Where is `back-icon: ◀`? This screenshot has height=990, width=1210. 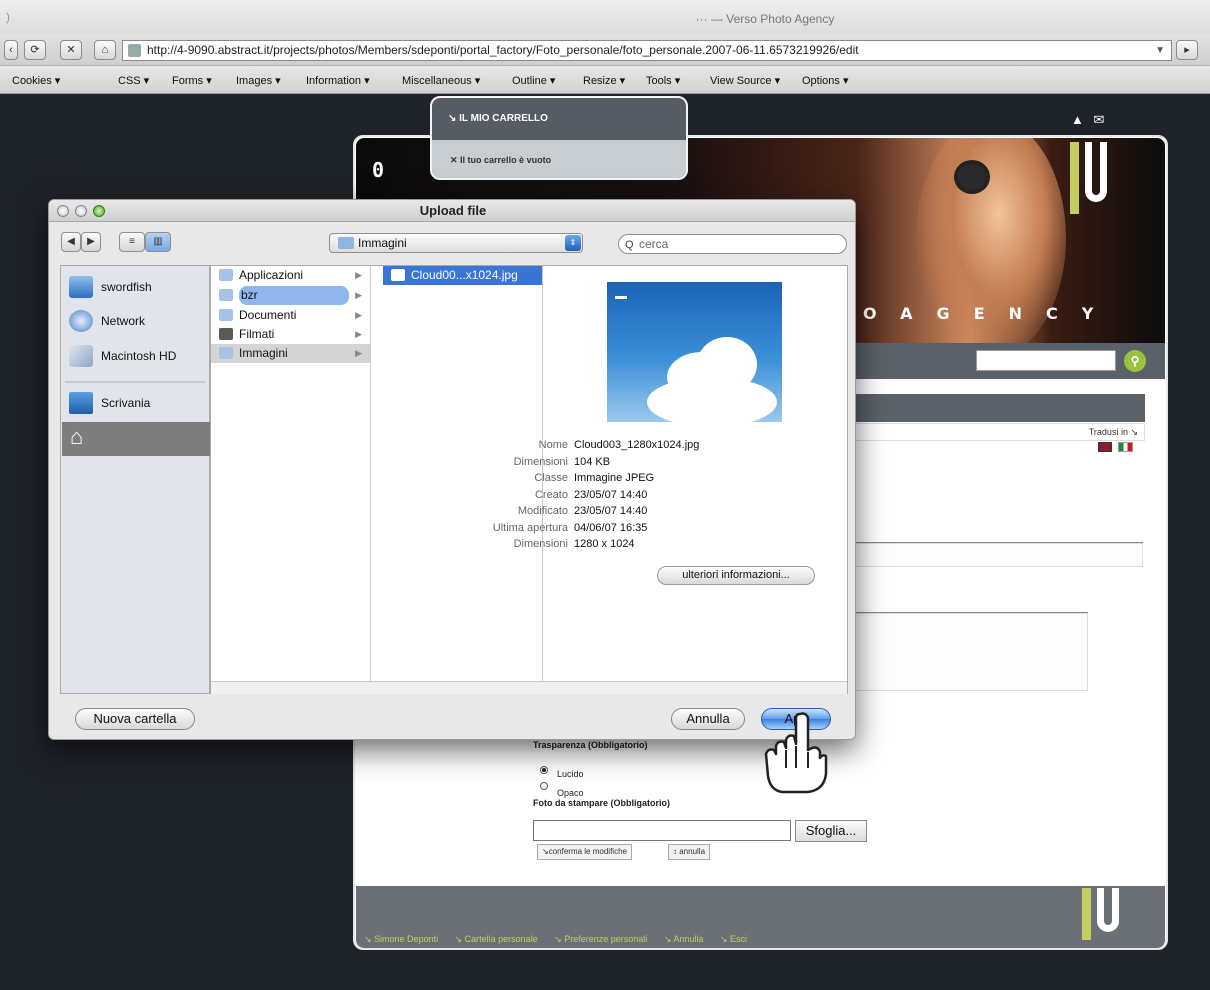 back-icon: ◀ is located at coordinates (71, 242).